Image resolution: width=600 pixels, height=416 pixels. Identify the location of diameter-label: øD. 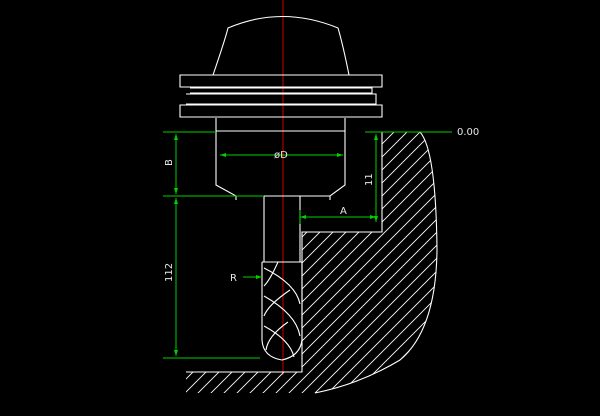
(281, 155).